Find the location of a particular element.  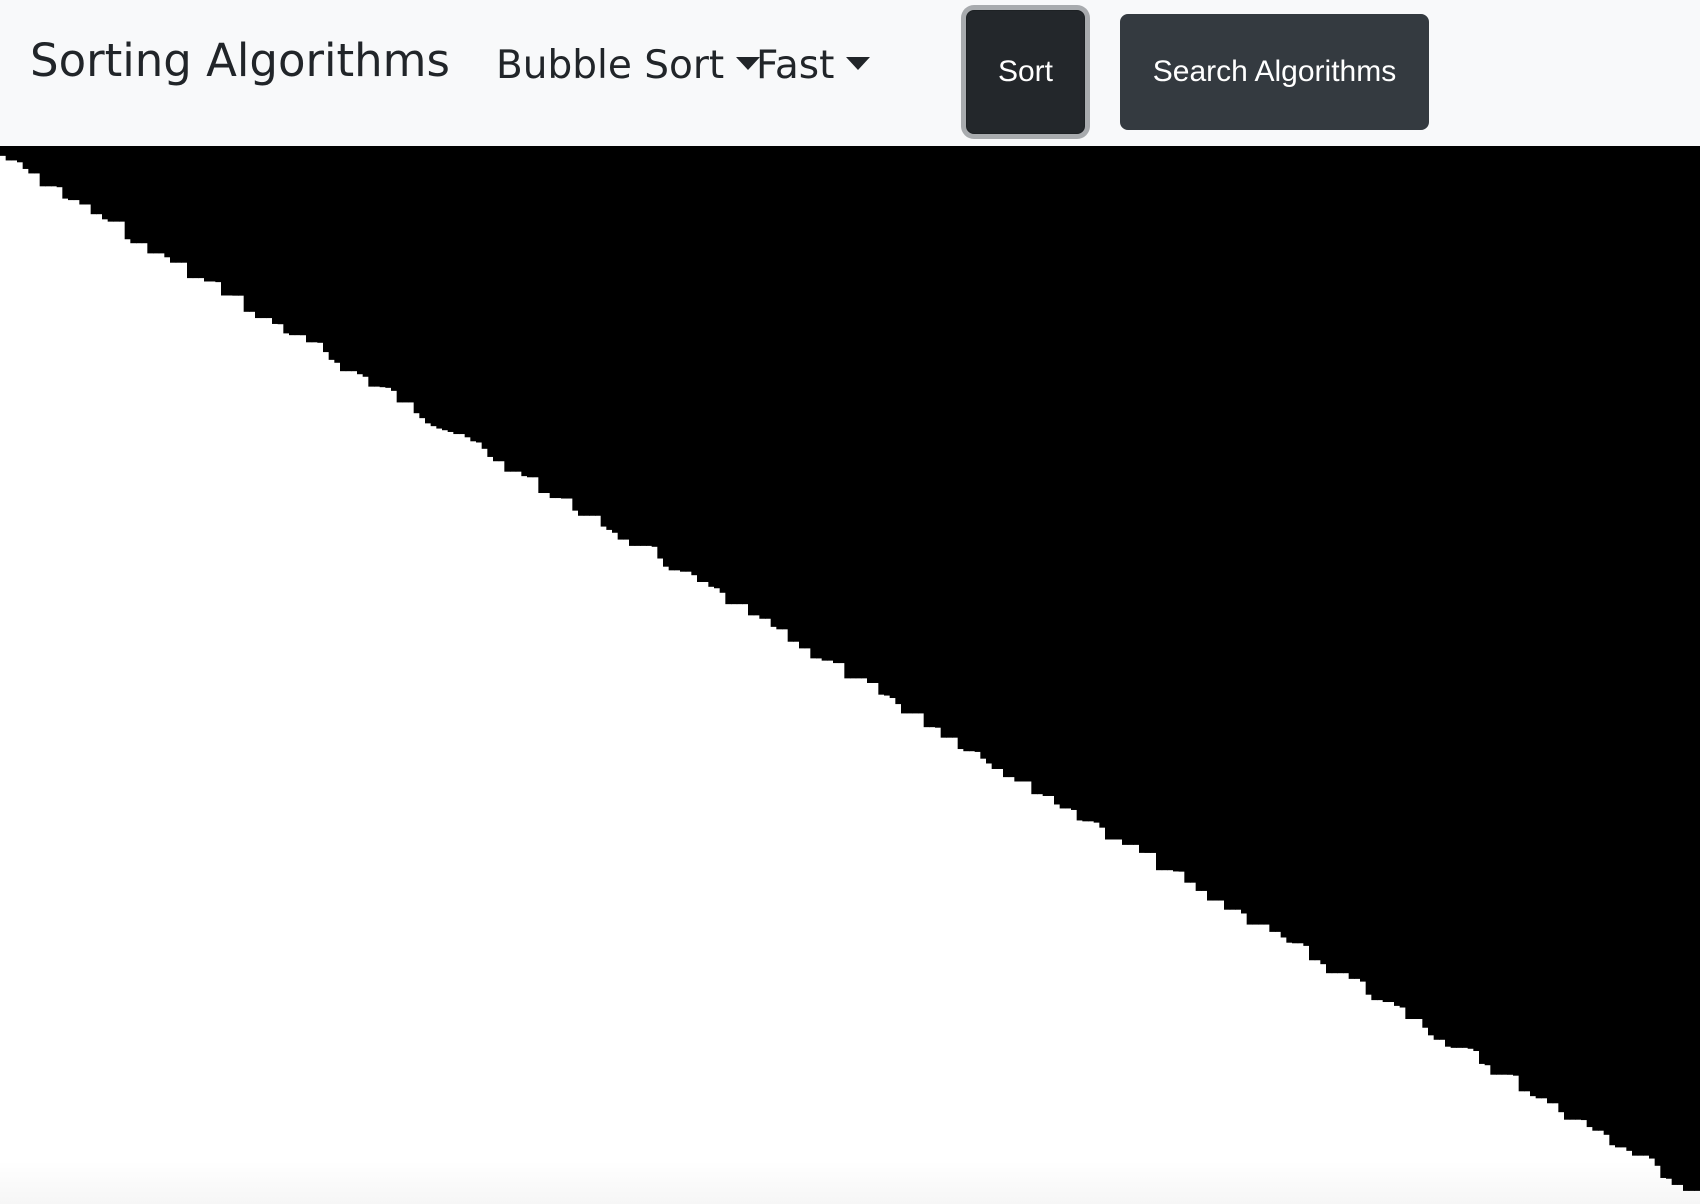

app-title: Sorting Algorithms is located at coordinates (240, 61).